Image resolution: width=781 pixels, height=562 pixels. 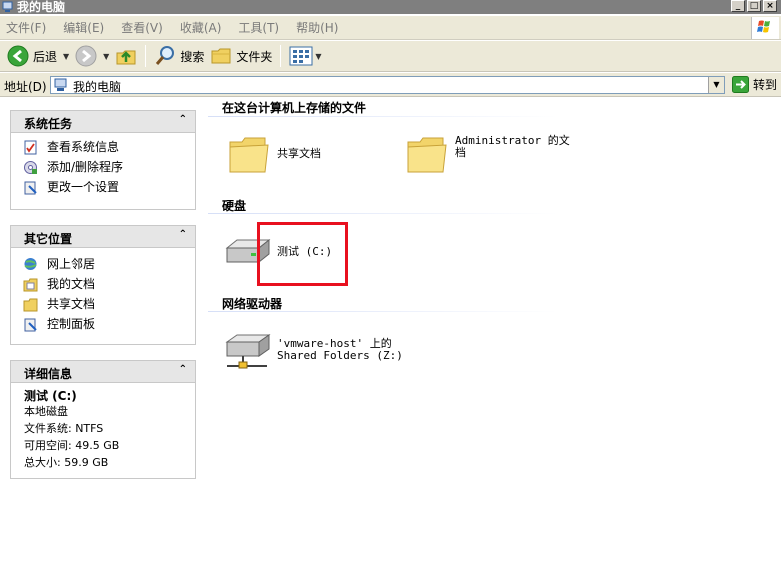 I want to click on windows-logo-icon, so click(x=765, y=28).